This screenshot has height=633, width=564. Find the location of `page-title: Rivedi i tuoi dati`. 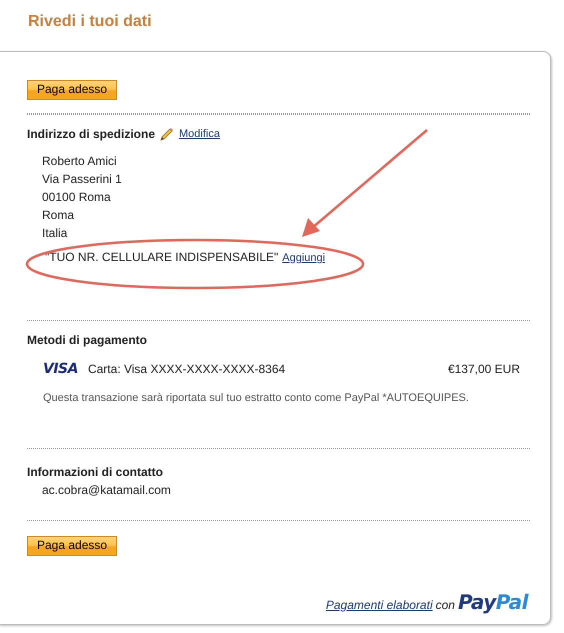

page-title: Rivedi i tuoi dati is located at coordinates (90, 22).